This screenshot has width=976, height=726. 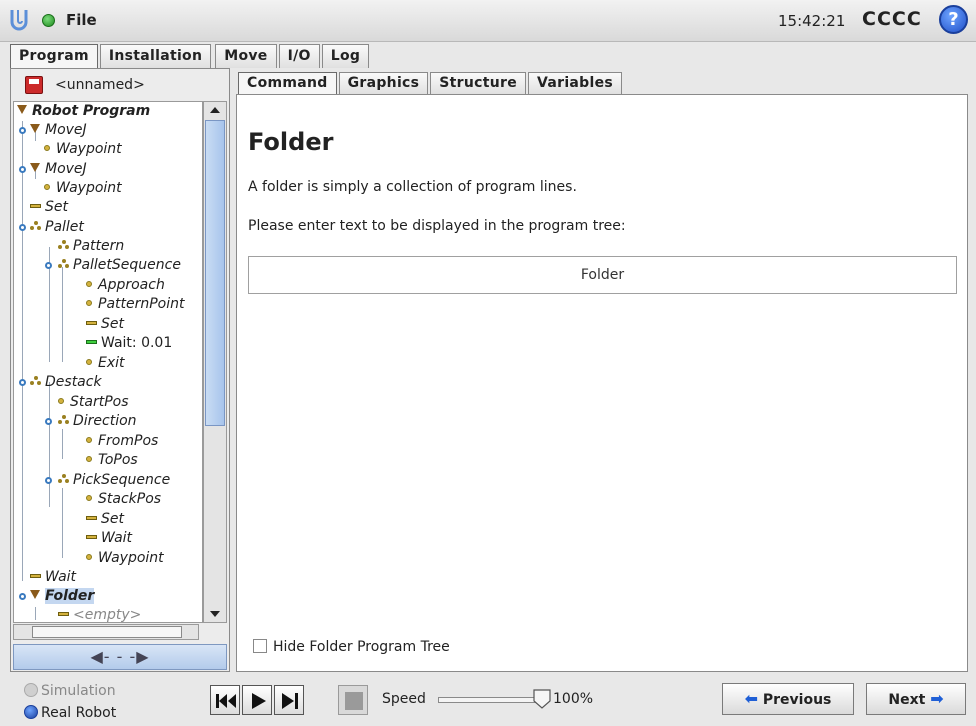 I want to click on robot-name: CCCC, so click(x=892, y=19).